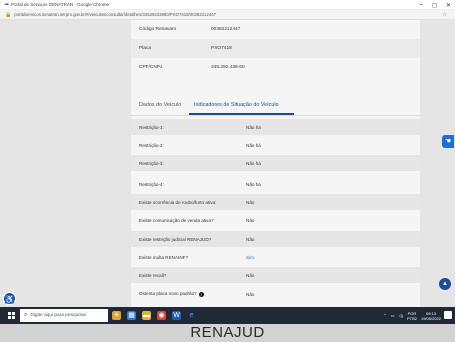 This screenshot has height=342, width=455. What do you see at coordinates (146, 315) in the screenshot?
I see `folder-icon: ▬` at bounding box center [146, 315].